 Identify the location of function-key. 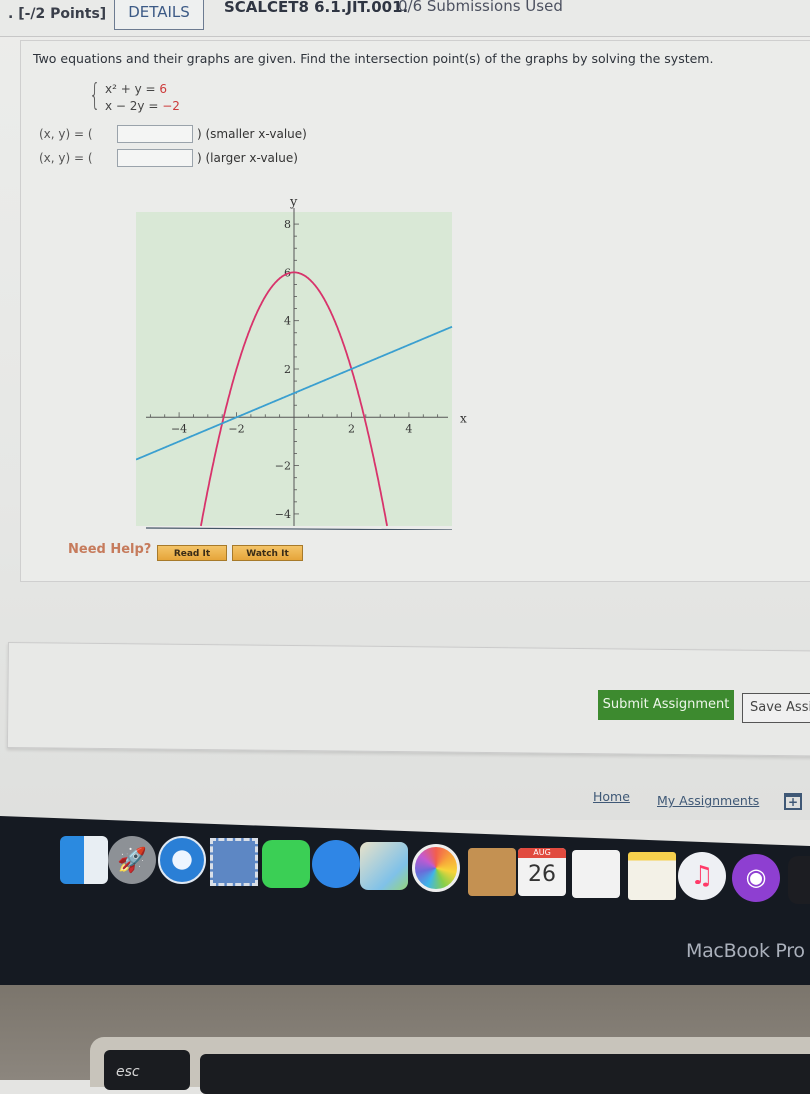
(505, 1074).